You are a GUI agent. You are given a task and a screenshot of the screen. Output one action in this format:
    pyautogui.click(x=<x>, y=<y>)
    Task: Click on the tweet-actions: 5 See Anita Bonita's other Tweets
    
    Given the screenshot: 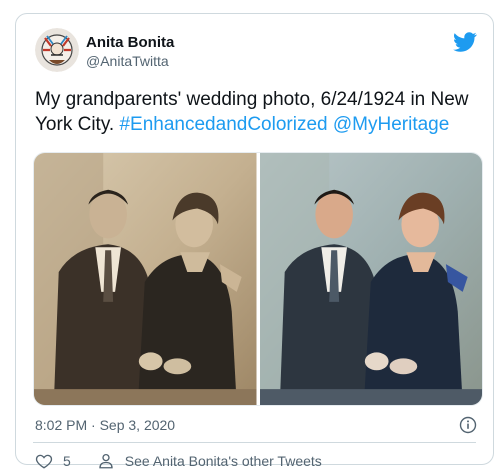 What is the action you would take?
    pyautogui.click(x=178, y=461)
    